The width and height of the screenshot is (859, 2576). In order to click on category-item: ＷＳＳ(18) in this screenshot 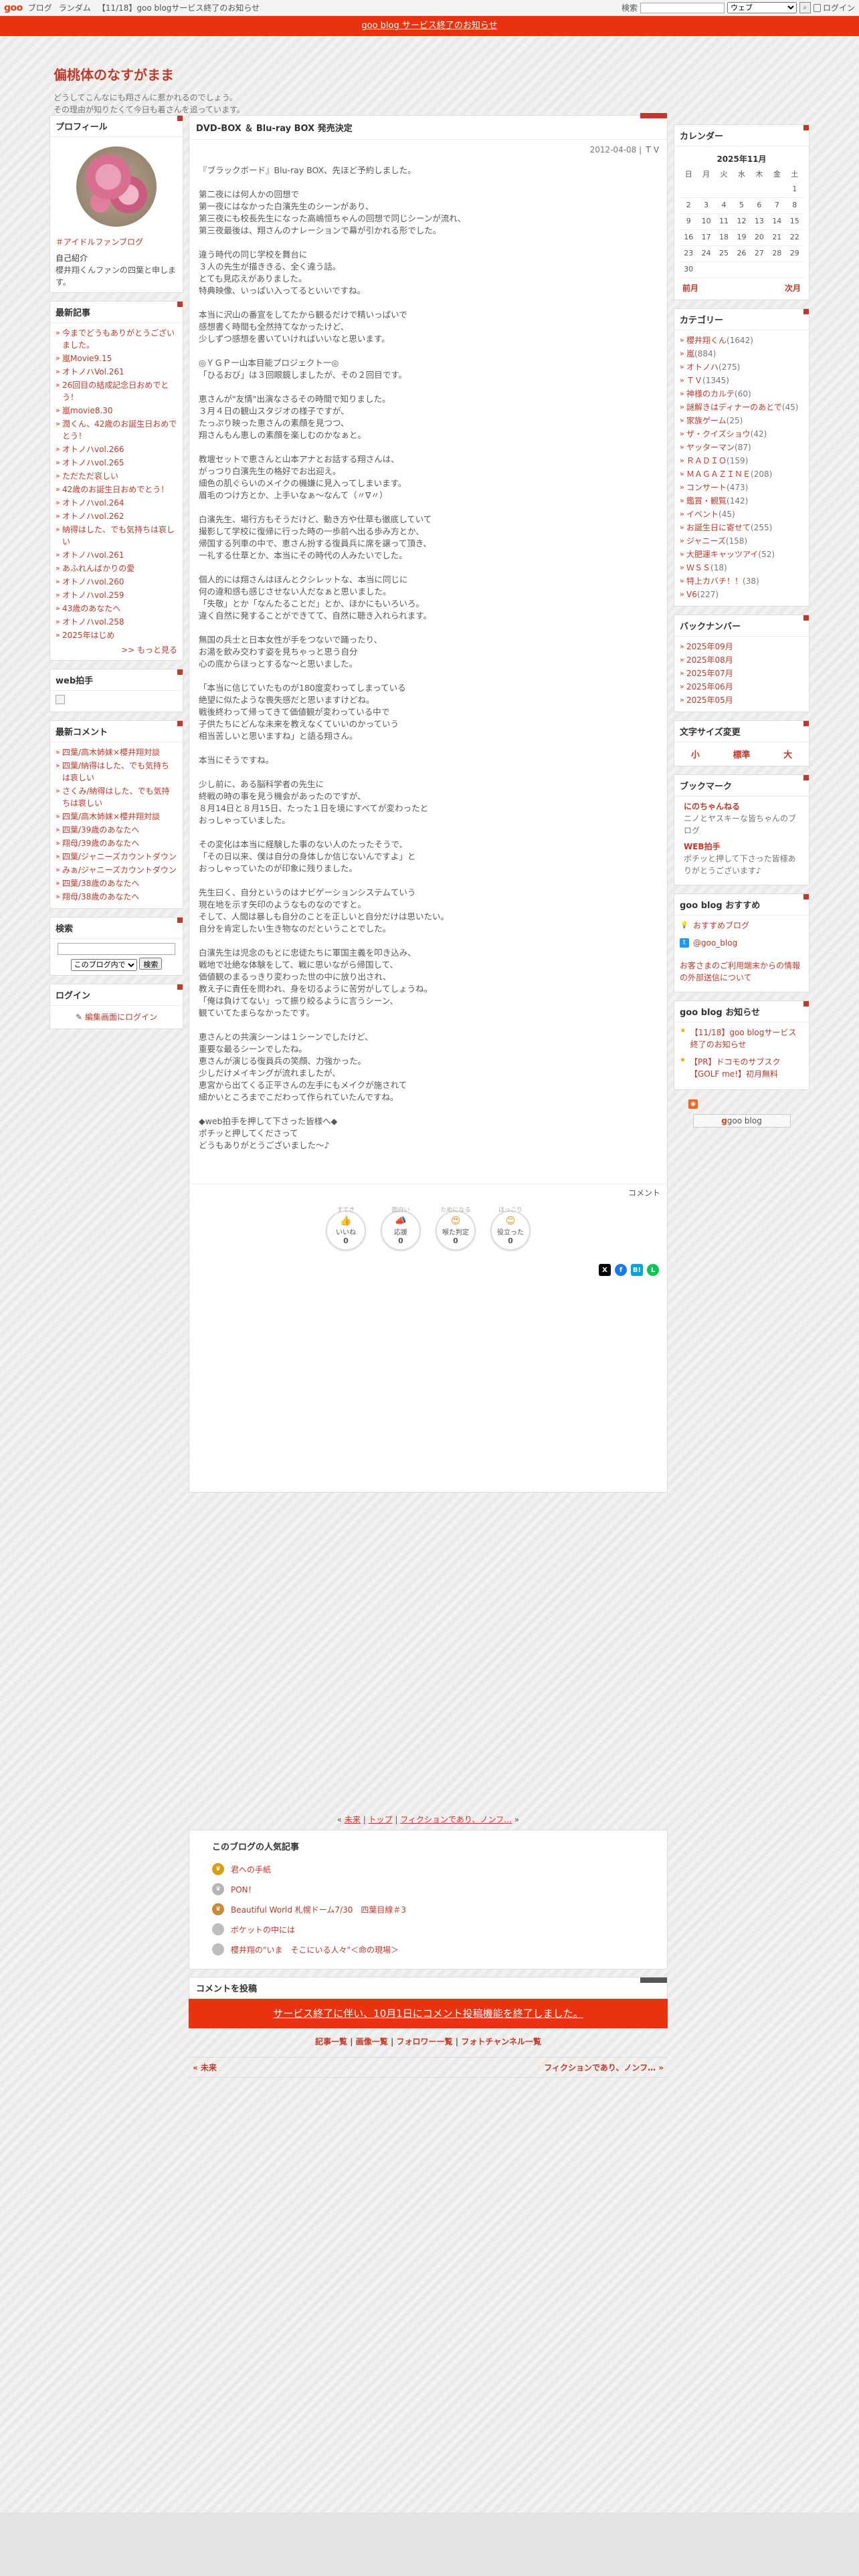, I will do `click(742, 568)`.